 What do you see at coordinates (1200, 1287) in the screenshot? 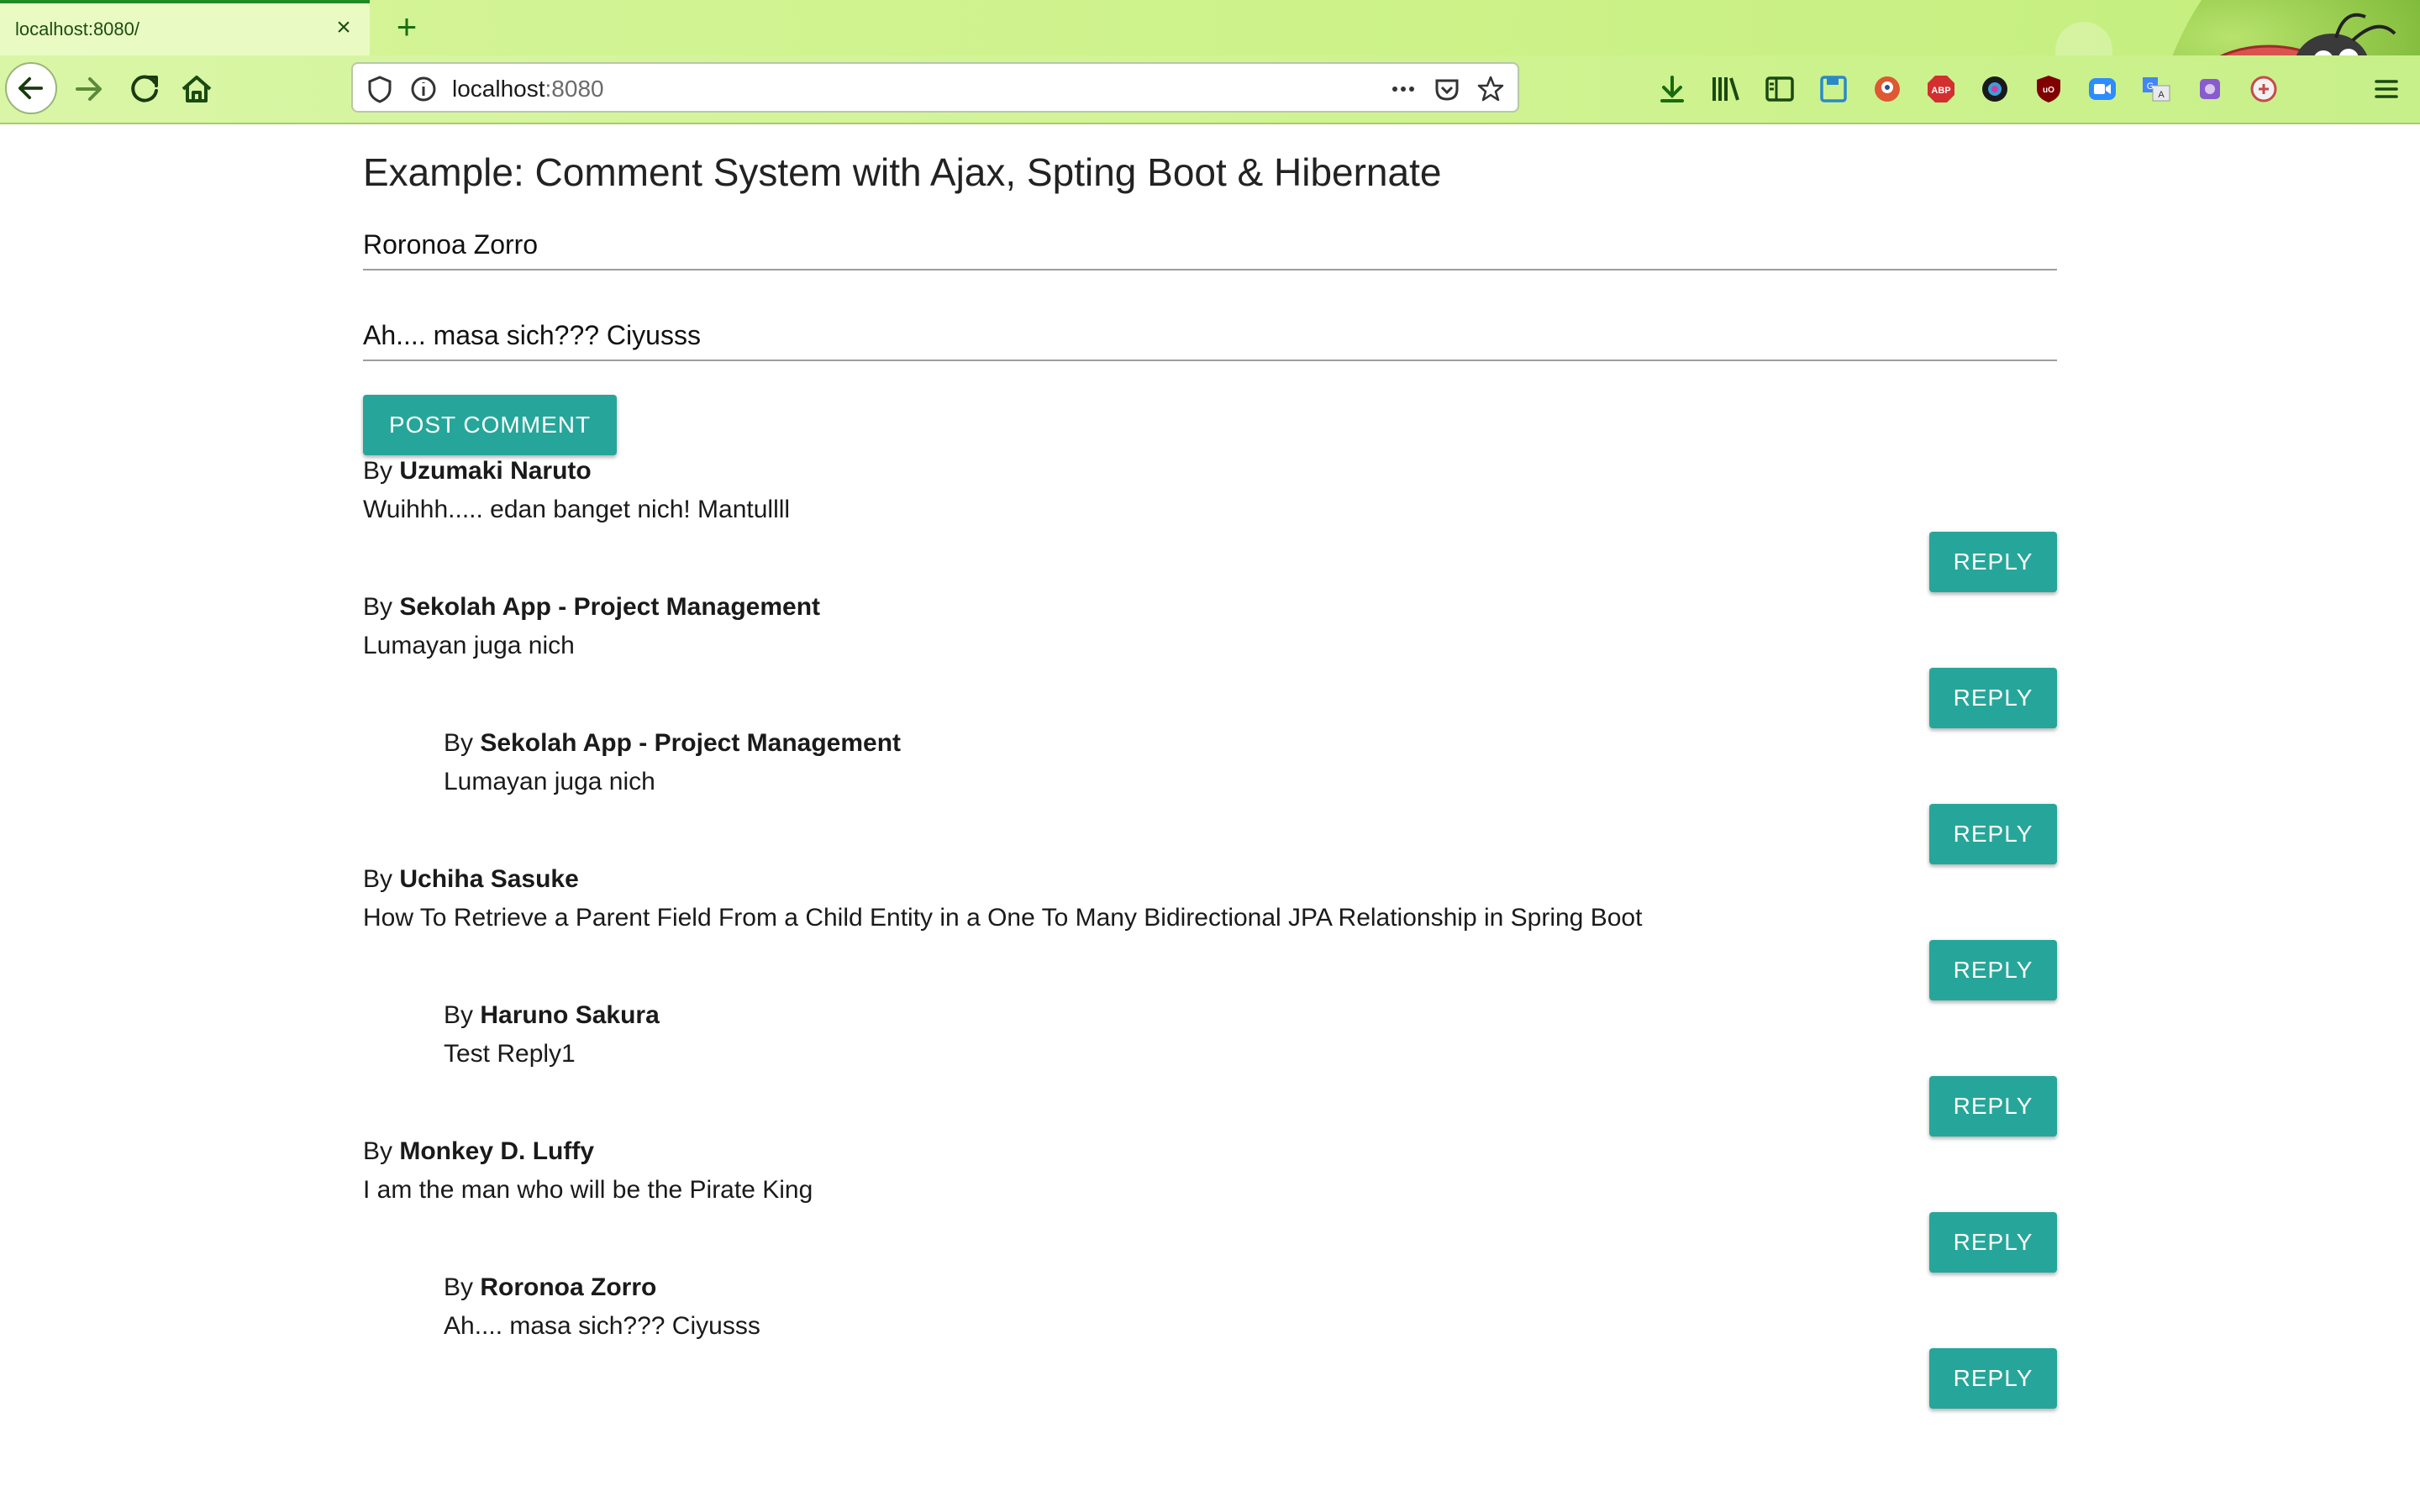
I see `comment-byline: By Roronoa Zorro` at bounding box center [1200, 1287].